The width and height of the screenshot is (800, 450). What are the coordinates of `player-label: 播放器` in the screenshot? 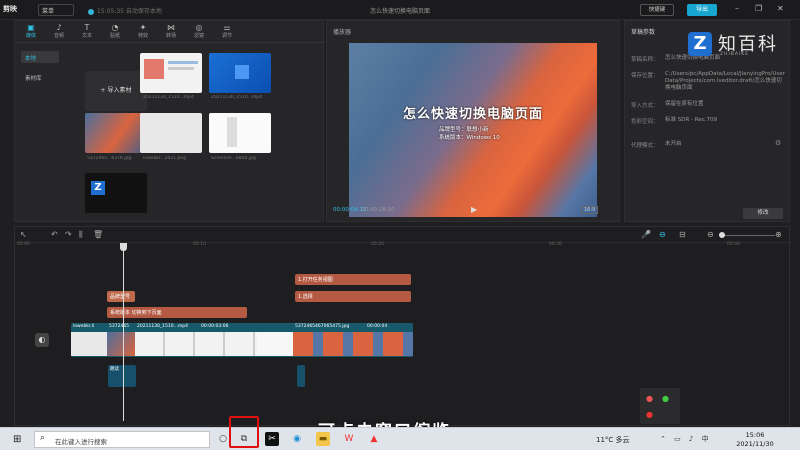 It's located at (342, 32).